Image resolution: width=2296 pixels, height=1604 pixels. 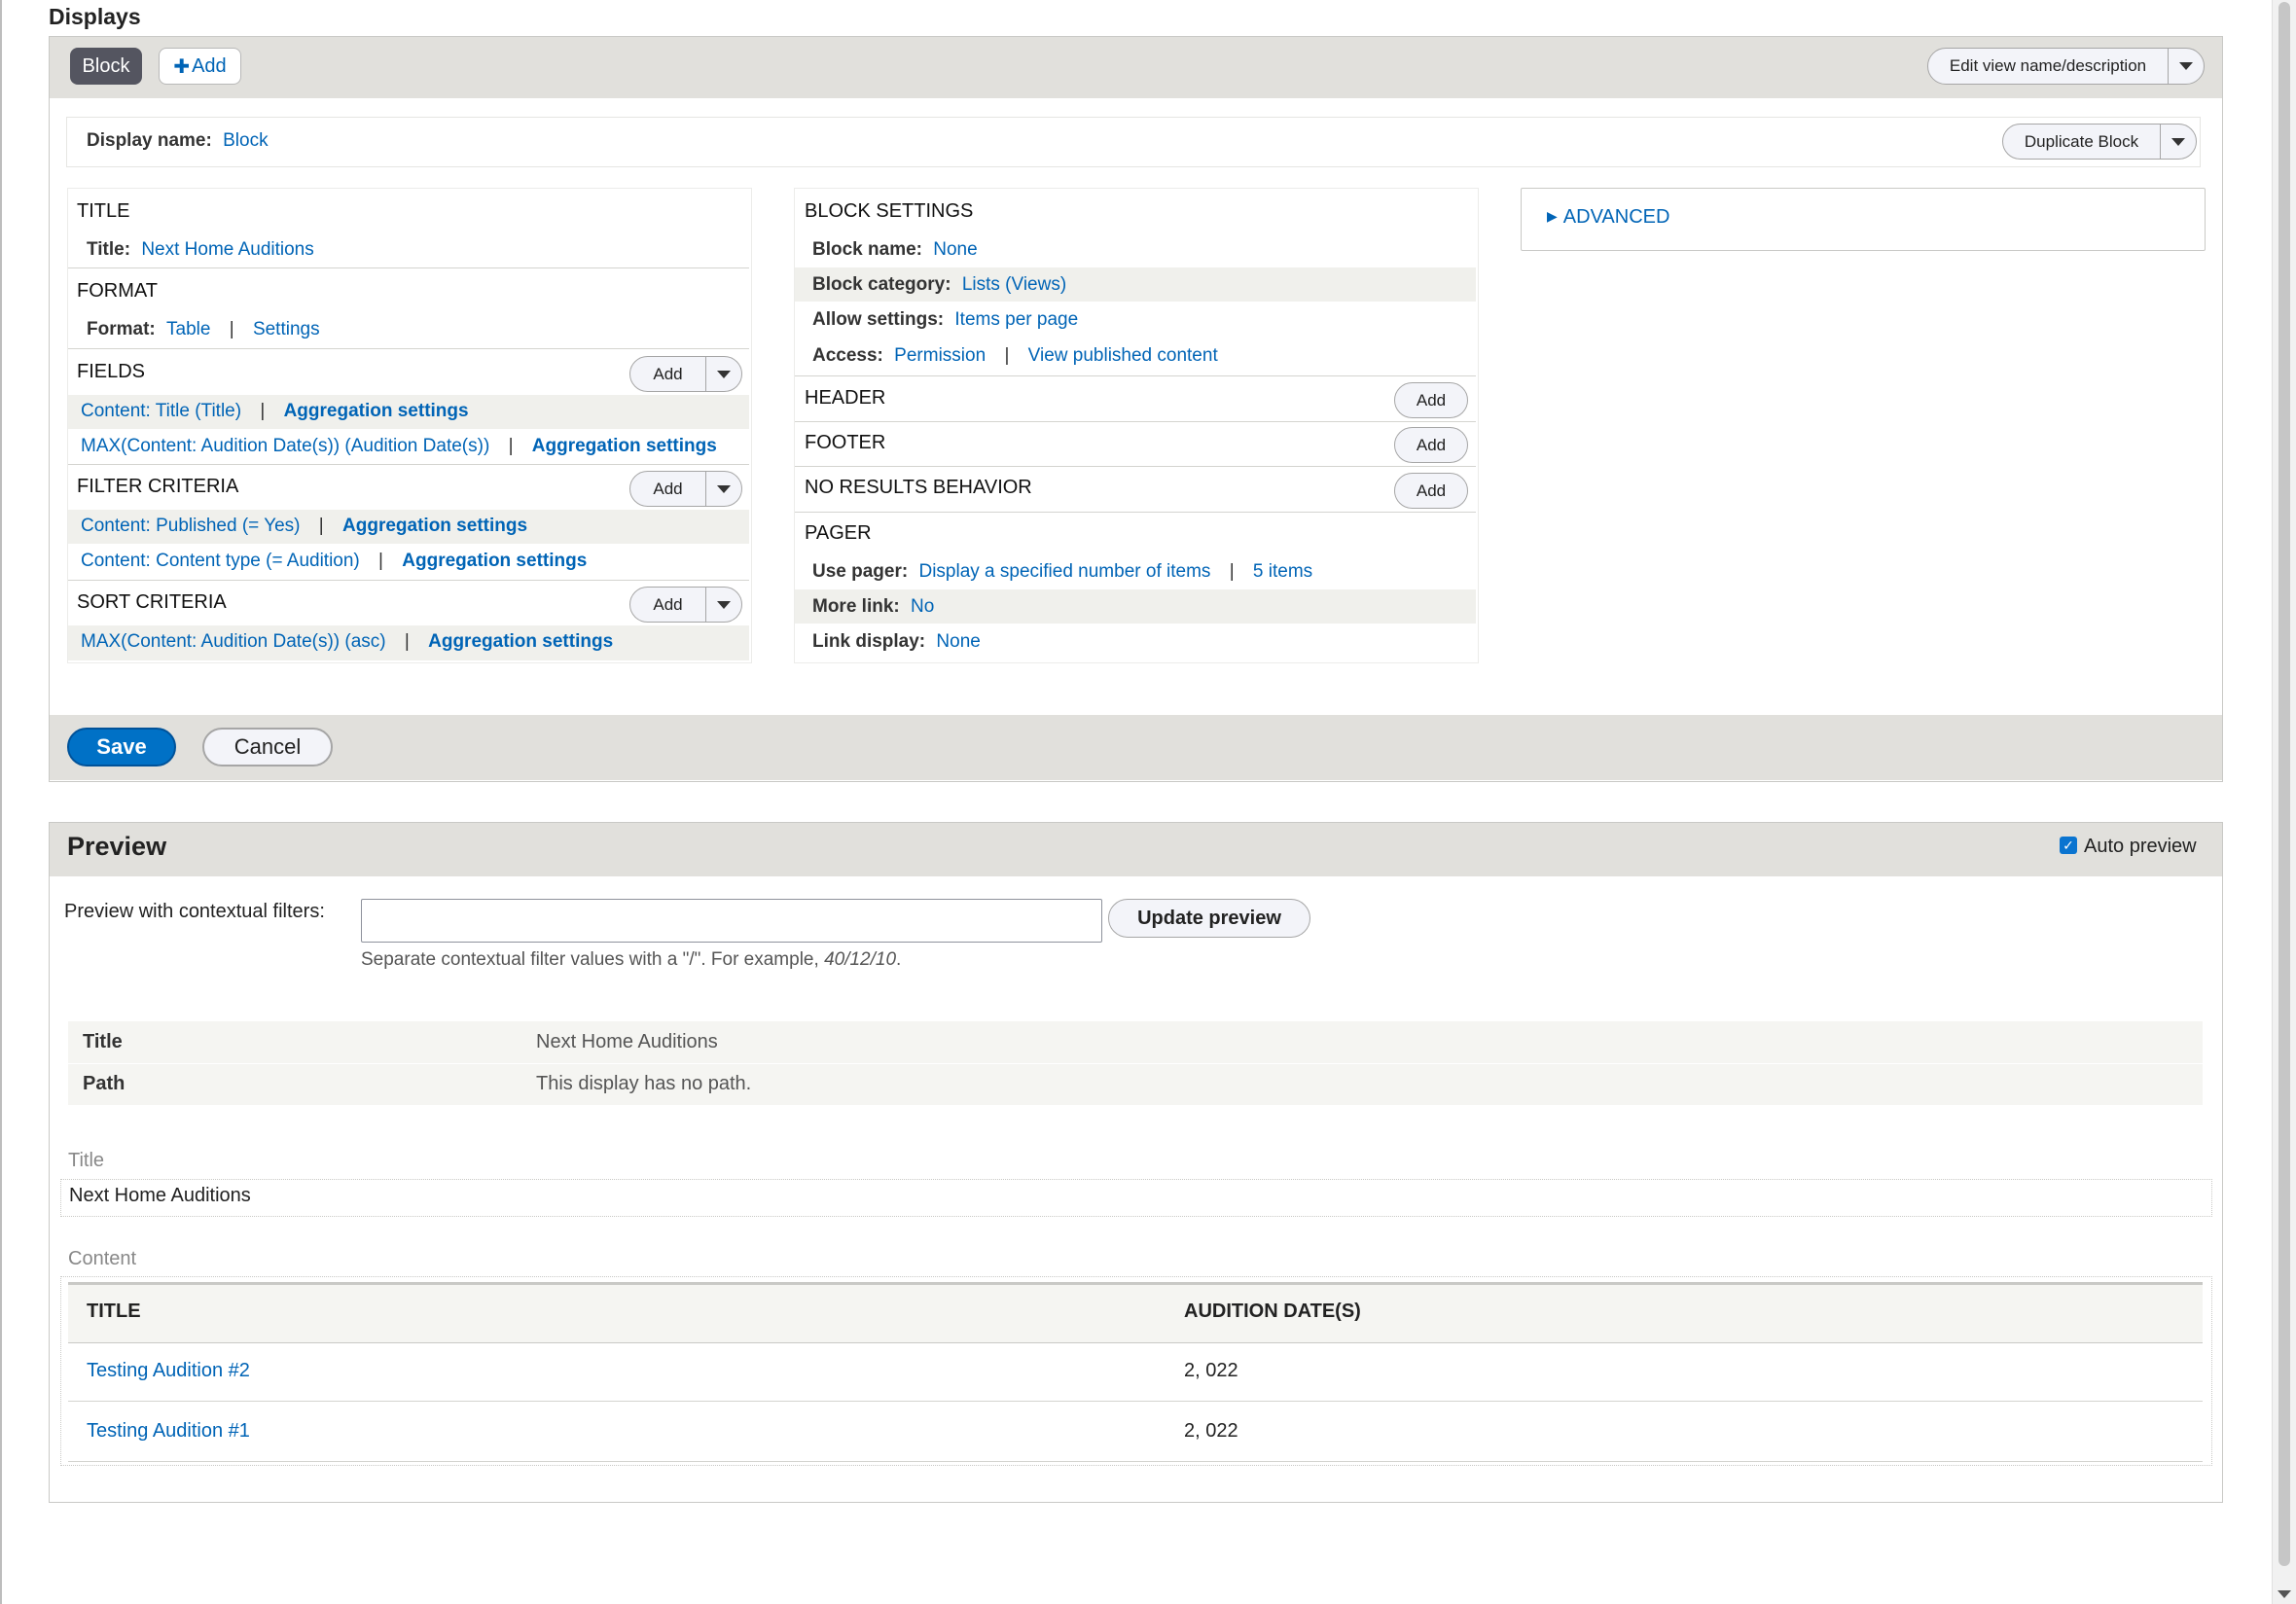 I want to click on info-path-value: This display has no path., so click(x=644, y=1083).